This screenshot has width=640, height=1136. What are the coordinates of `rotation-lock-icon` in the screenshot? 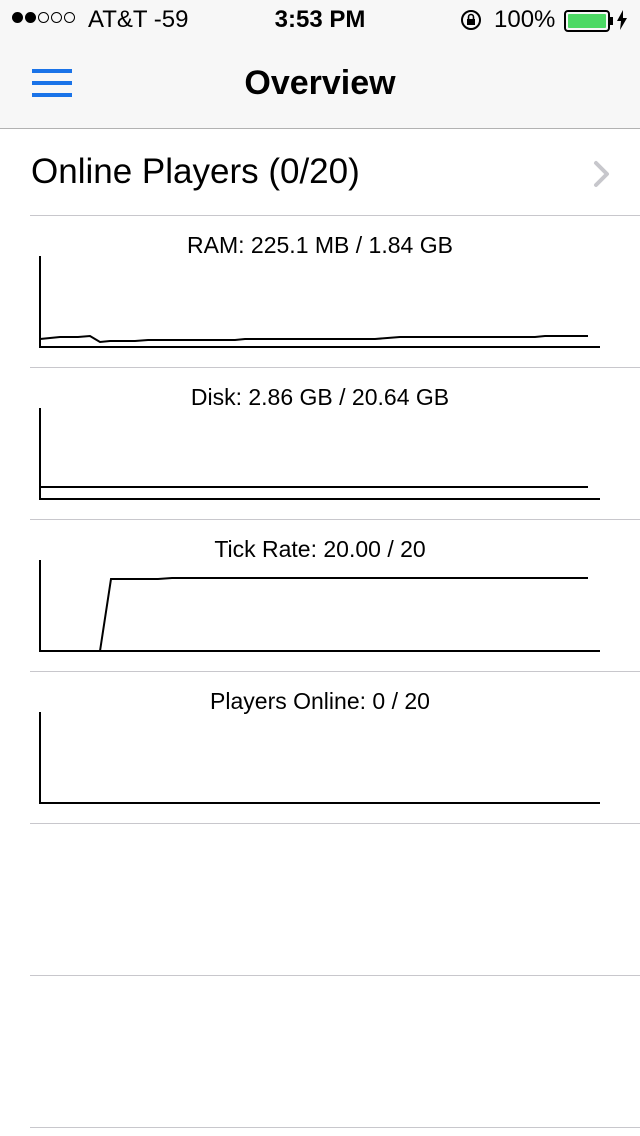 It's located at (471, 20).